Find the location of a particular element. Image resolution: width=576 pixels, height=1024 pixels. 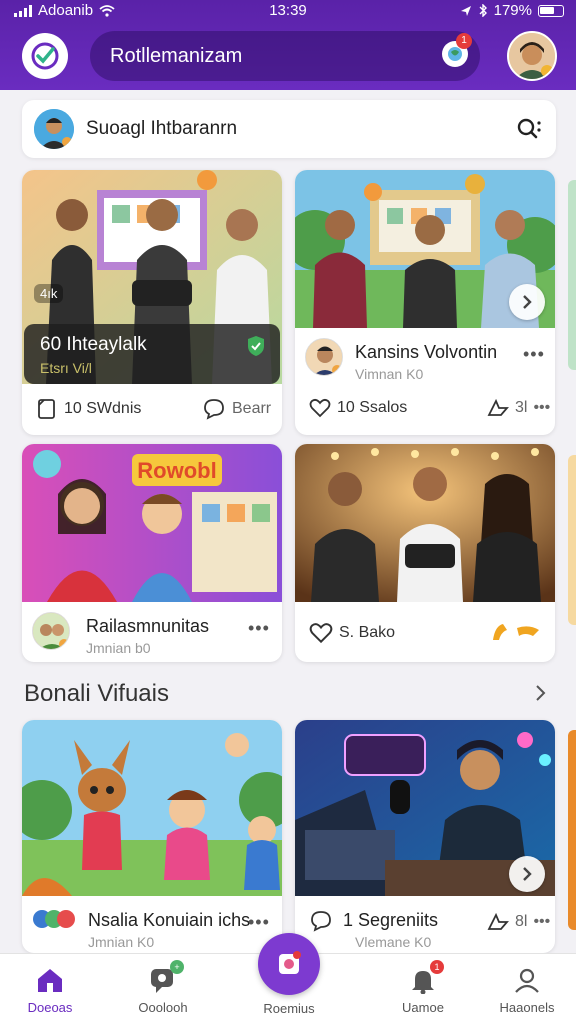

chat-badge: + is located at coordinates (177, 967).